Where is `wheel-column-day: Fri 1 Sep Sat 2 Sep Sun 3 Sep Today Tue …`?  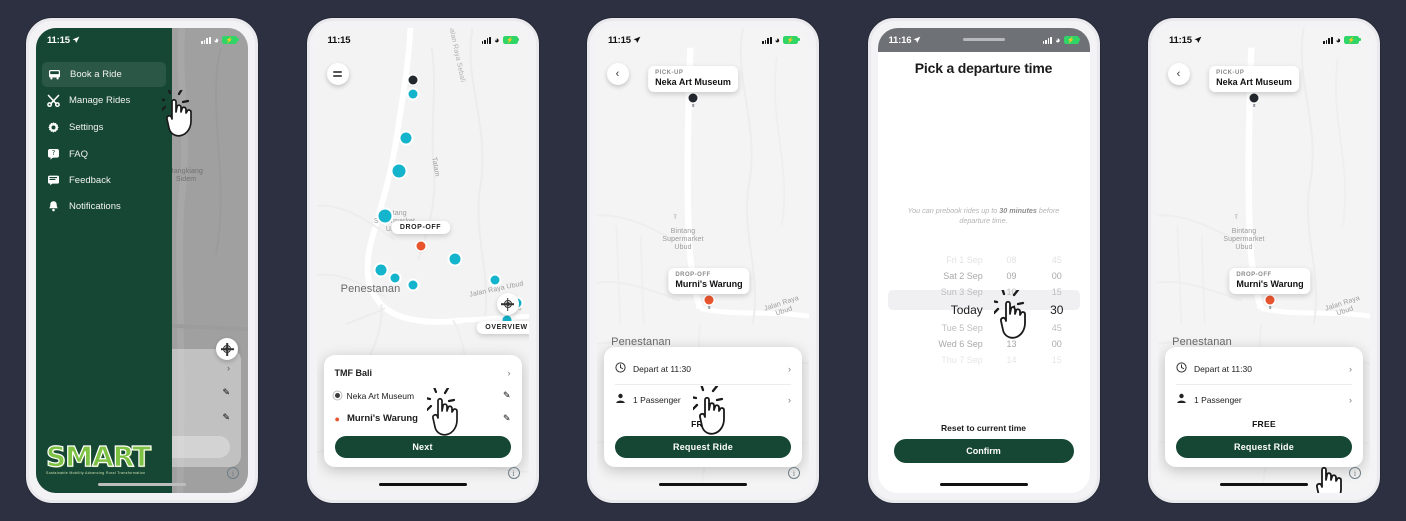 wheel-column-day: Fri 1 Sep Sat 2 Sep Sun 3 Sep Today Tue … is located at coordinates (938, 308).